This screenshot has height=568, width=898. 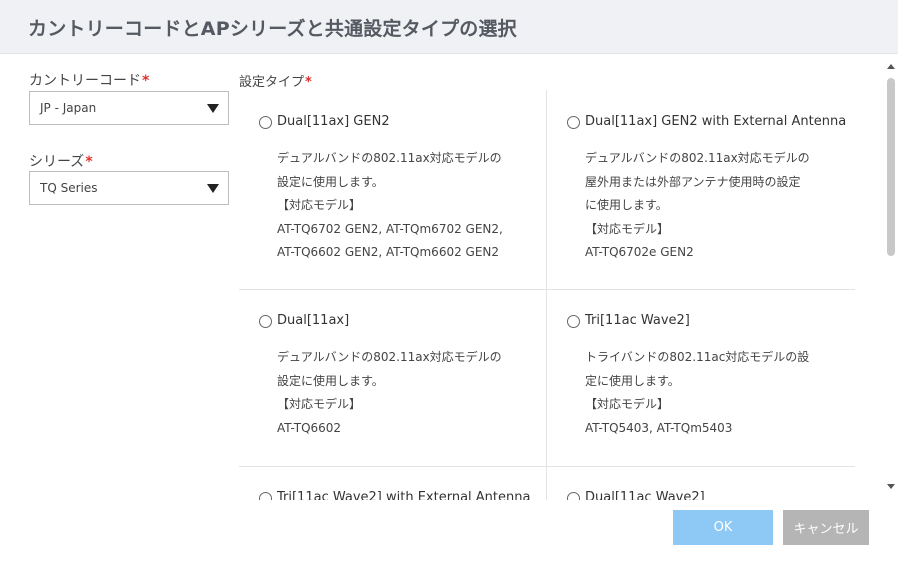 I want to click on country-code-label: カントリーコード*, so click(x=89, y=80).